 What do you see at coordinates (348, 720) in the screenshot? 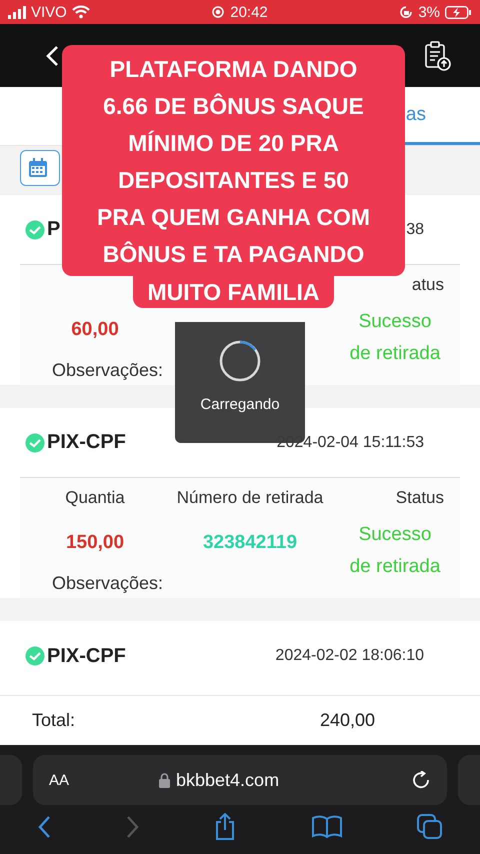
I see `total-value: 240,00` at bounding box center [348, 720].